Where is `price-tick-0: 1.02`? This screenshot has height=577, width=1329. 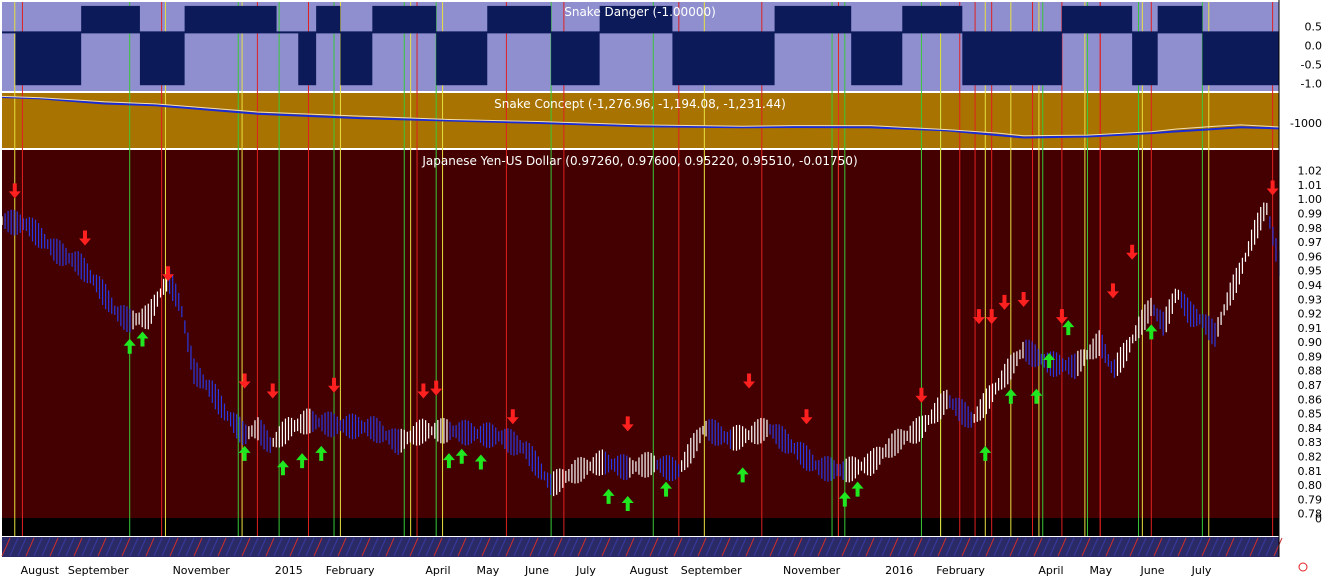 price-tick-0: 1.02 is located at coordinates (1310, 171).